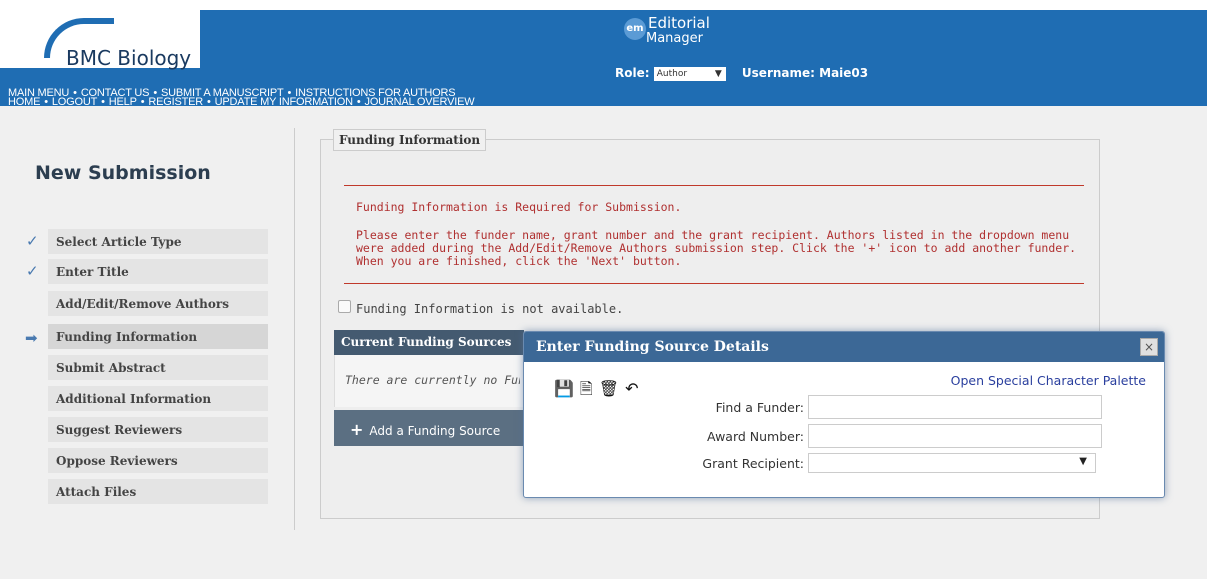 The width and height of the screenshot is (1207, 579). Describe the element at coordinates (435, 431) in the screenshot. I see `add-funding-source-label: Add a Funding Source` at that location.